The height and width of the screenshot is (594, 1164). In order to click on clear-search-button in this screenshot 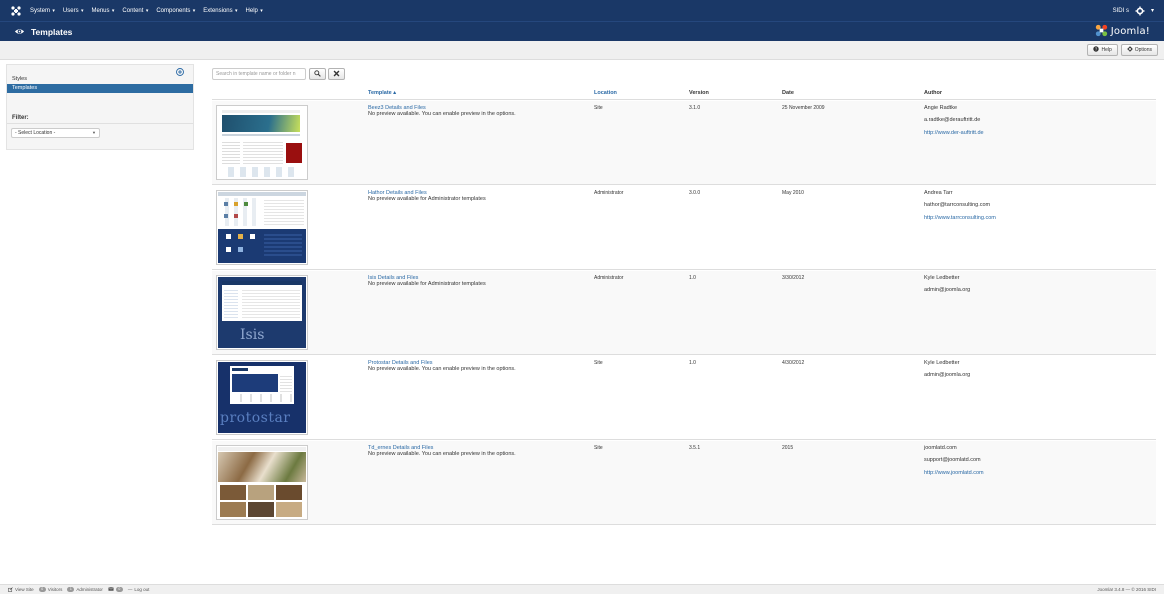, I will do `click(336, 74)`.